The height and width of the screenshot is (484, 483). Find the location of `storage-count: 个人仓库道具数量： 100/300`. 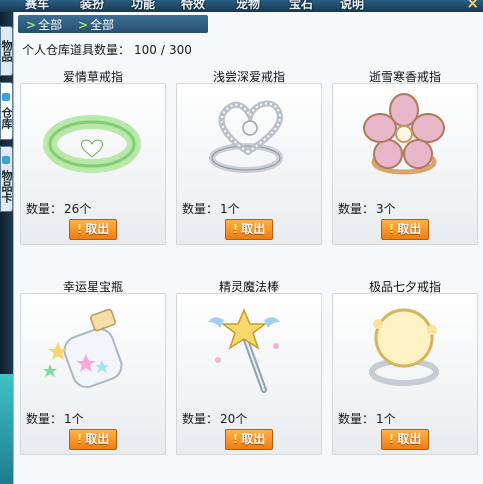

storage-count: 个人仓库道具数量： 100/300 is located at coordinates (109, 49).